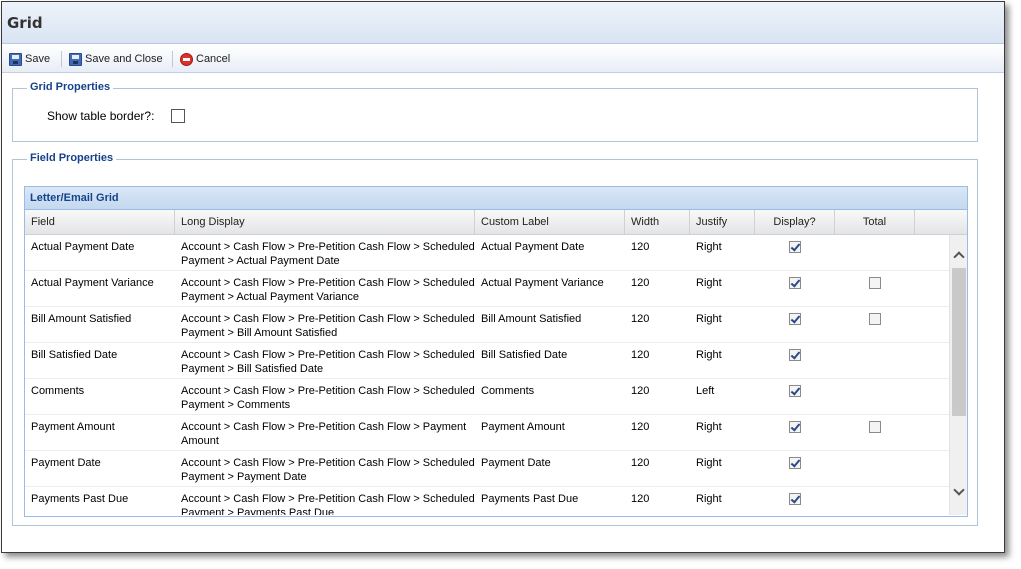 The width and height of the screenshot is (1021, 569). I want to click on field-cell: Payment Amount, so click(73, 427).